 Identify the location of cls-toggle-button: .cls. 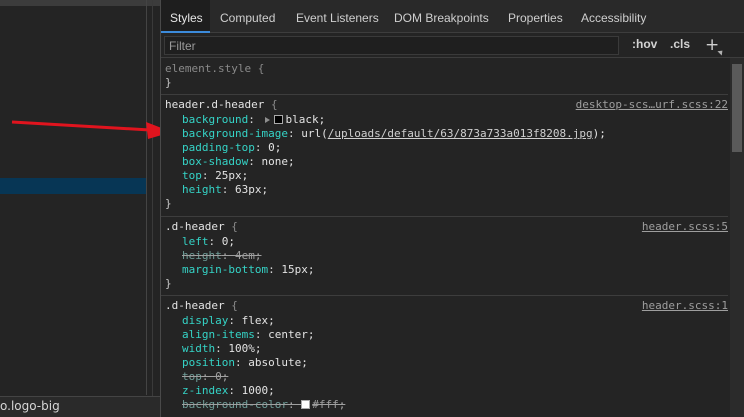
(680, 44).